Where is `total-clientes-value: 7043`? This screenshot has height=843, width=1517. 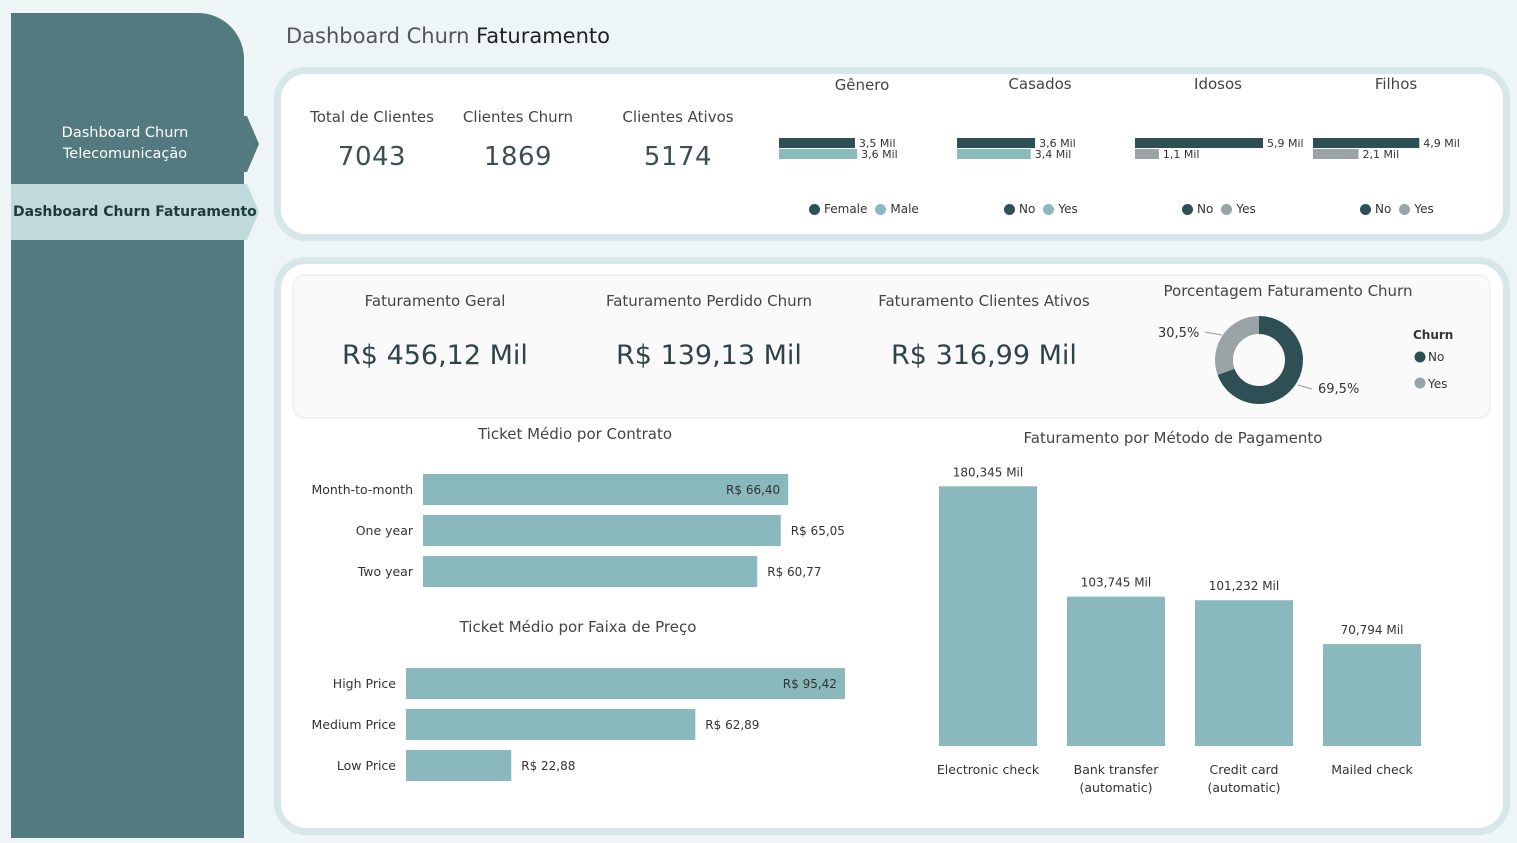
total-clientes-value: 7043 is located at coordinates (372, 157).